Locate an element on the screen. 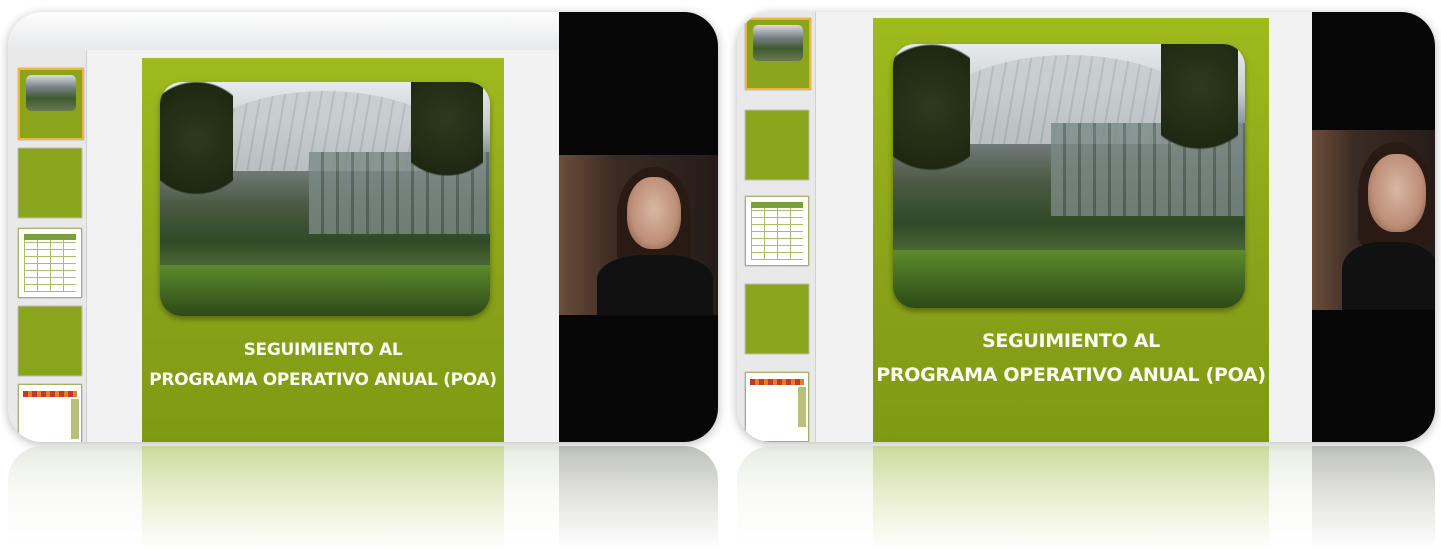 Image resolution: width=1441 pixels, height=550 pixels. mirror-reflection-right is located at coordinates (1086, 498).